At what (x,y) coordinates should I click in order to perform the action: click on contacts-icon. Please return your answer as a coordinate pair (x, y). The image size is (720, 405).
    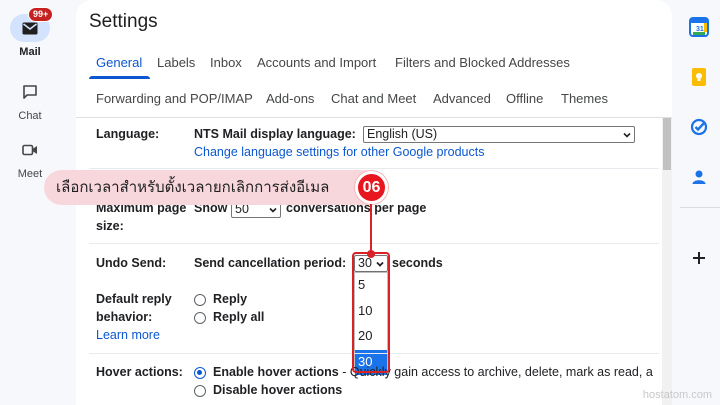
    Looking at the image, I should click on (699, 177).